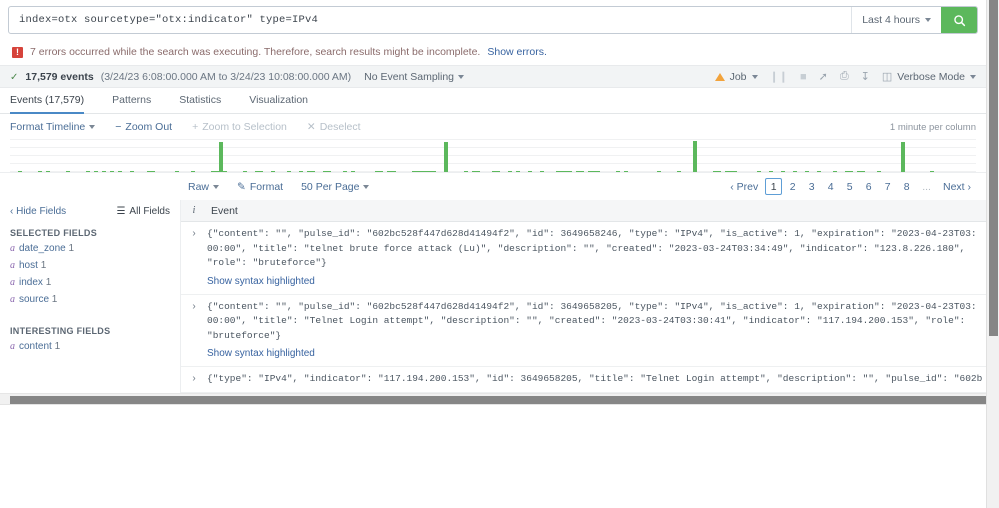 The width and height of the screenshot is (999, 508). Describe the element at coordinates (774, 186) in the screenshot. I see `pagination-page-1: 1` at that location.